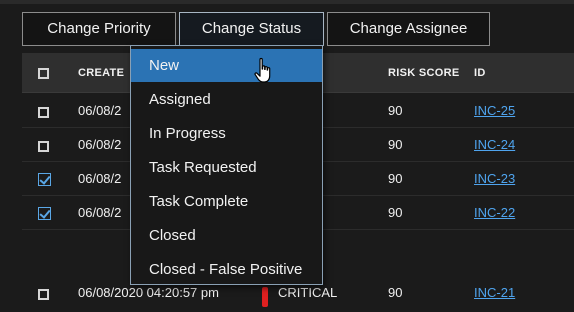 This screenshot has width=574, height=312. What do you see at coordinates (43, 73) in the screenshot?
I see `select-all-checkbox` at bounding box center [43, 73].